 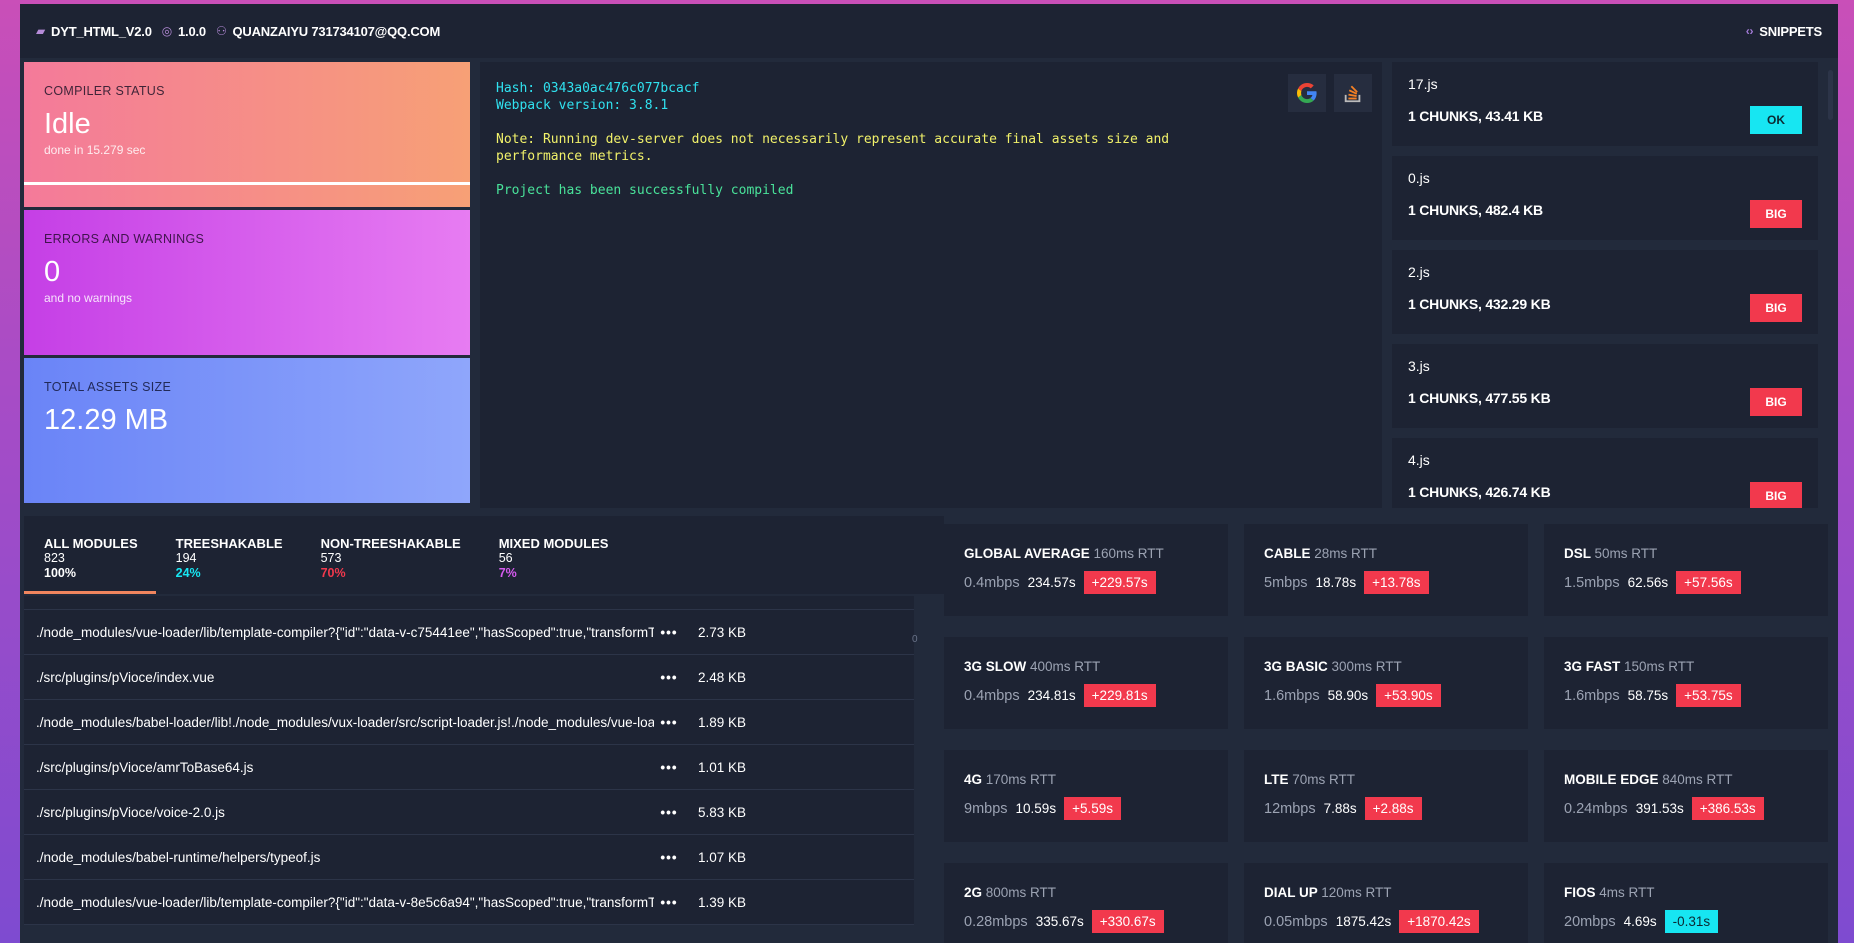 What do you see at coordinates (104, 91) in the screenshot?
I see `compiler-status-label: COMPILER STATUS` at bounding box center [104, 91].